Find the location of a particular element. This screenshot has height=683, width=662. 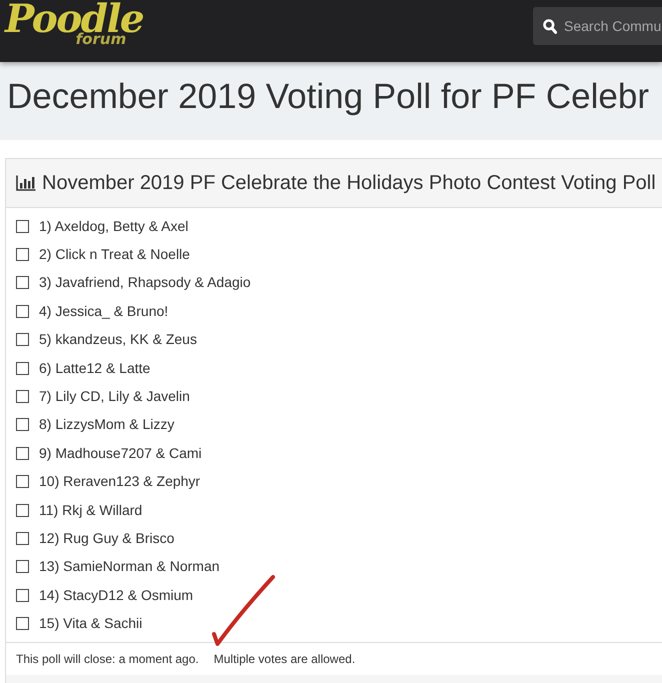

option-label: 13) SamieNorman & Norman is located at coordinates (129, 567).